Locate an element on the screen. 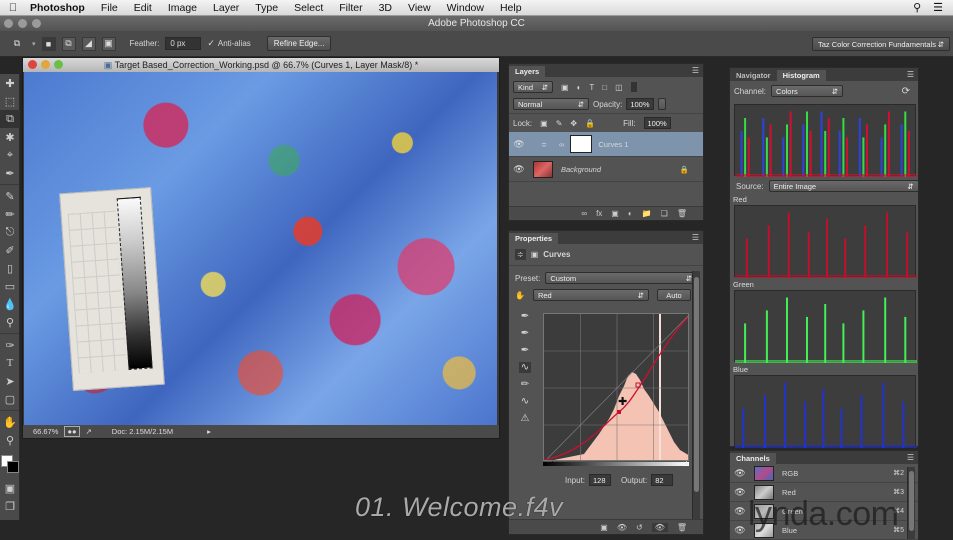  opacity-input: 100% is located at coordinates (640, 104).